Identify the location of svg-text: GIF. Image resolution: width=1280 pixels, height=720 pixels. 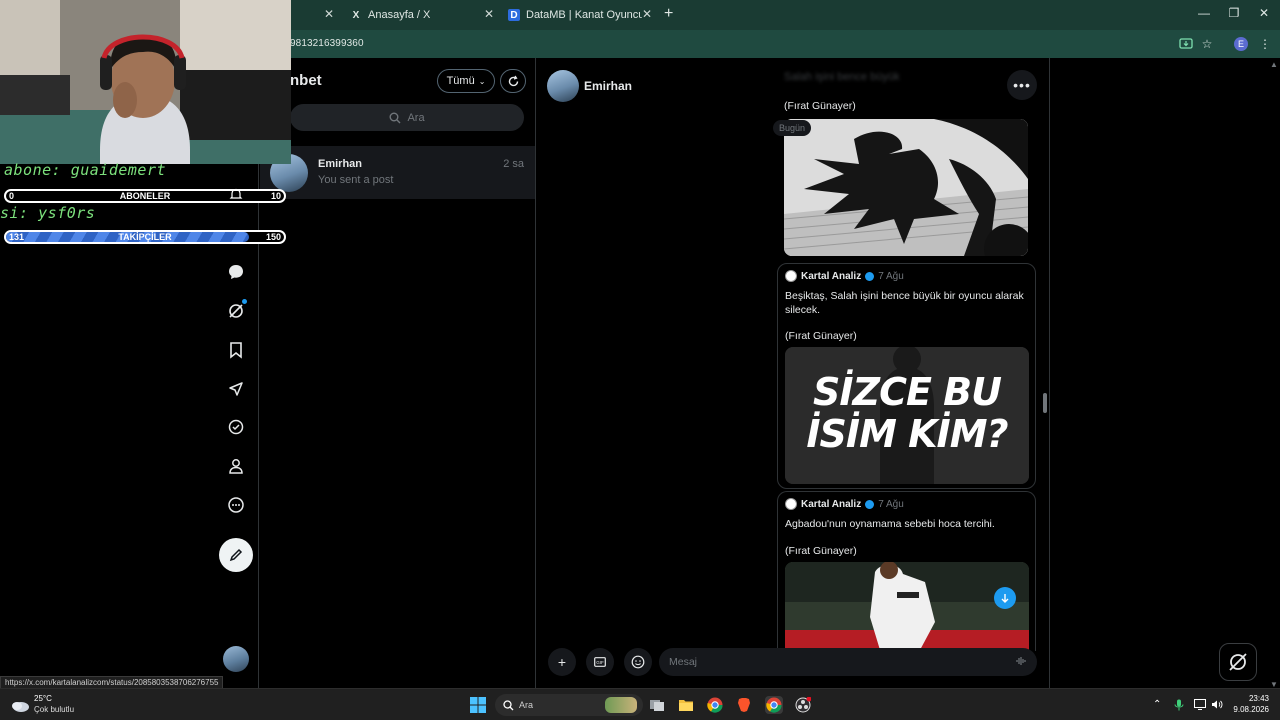
(600, 662).